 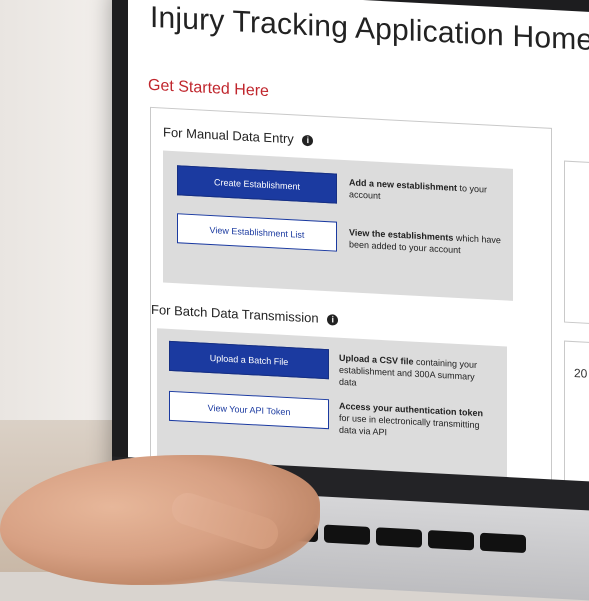 What do you see at coordinates (426, 192) in the screenshot?
I see `create-establishment-description: Add a new establishment to your account` at bounding box center [426, 192].